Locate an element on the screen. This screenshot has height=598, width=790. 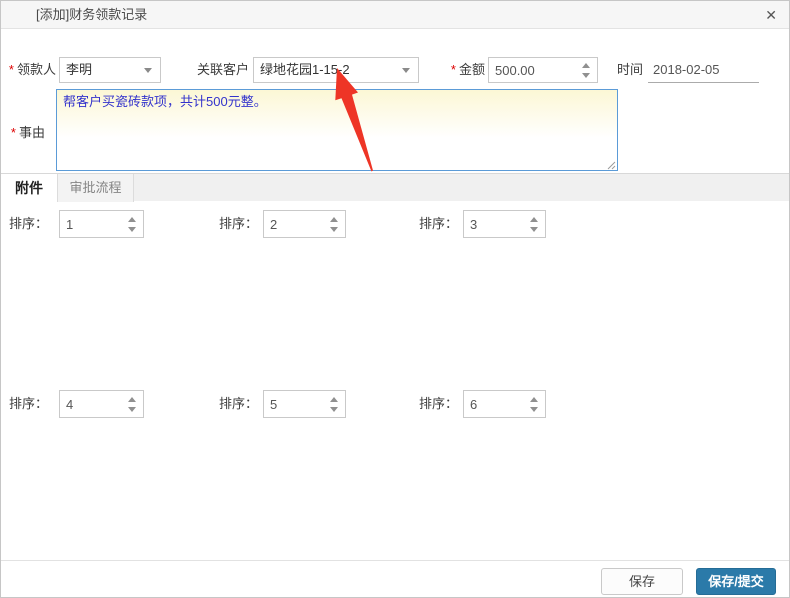
save-submit-button: 保存/提交 is located at coordinates (736, 581).